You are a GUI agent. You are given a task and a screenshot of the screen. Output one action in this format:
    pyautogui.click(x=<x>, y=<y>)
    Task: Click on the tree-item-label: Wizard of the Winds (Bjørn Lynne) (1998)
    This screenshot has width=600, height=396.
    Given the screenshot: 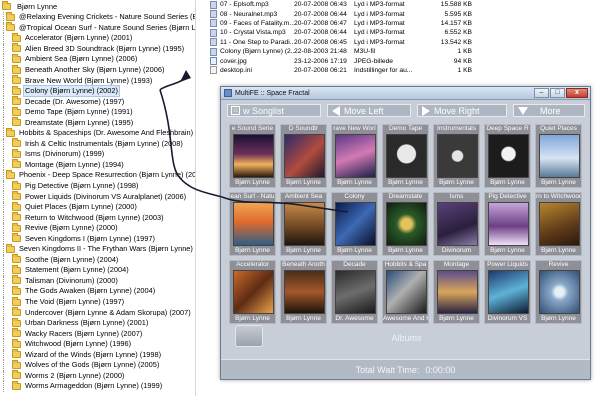 What is the action you would take?
    pyautogui.click(x=93, y=354)
    